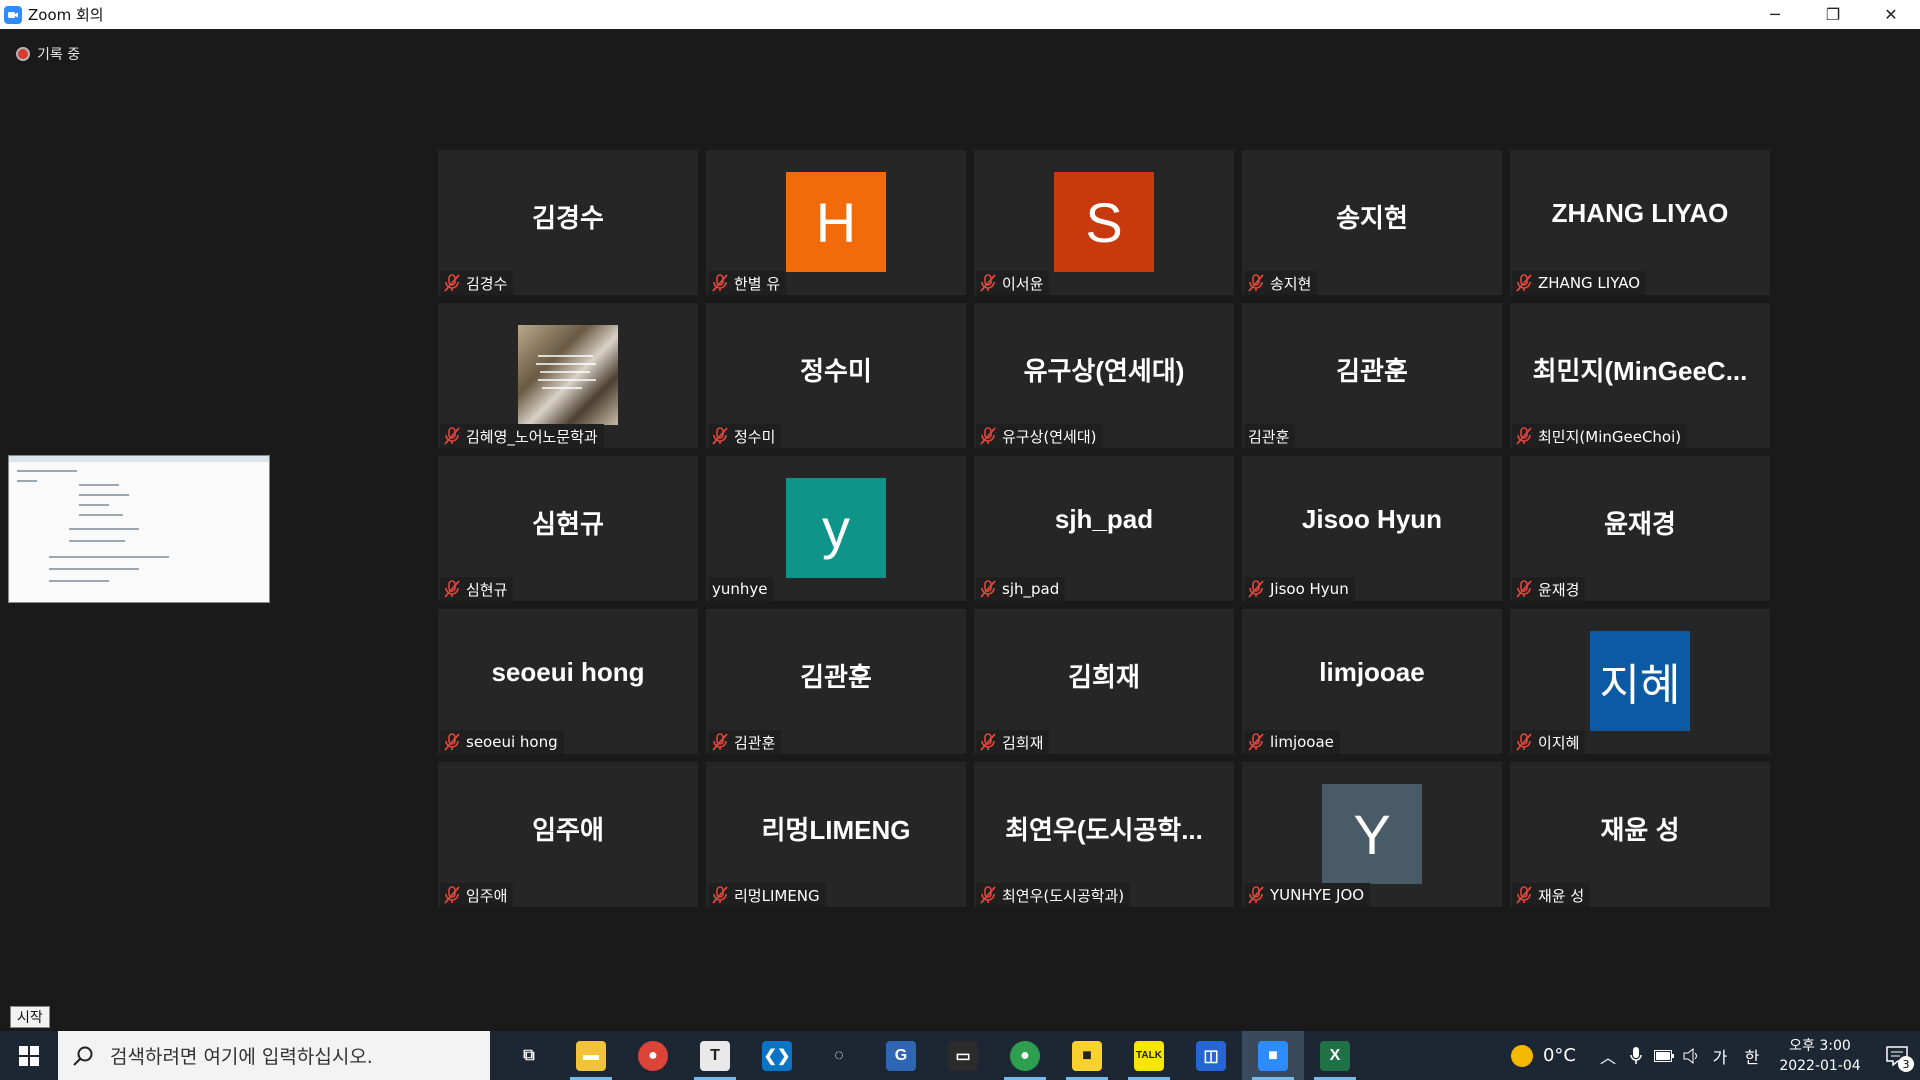 The image size is (1920, 1080). I want to click on taskbar-app-sticky-notes: ■, so click(1087, 1055).